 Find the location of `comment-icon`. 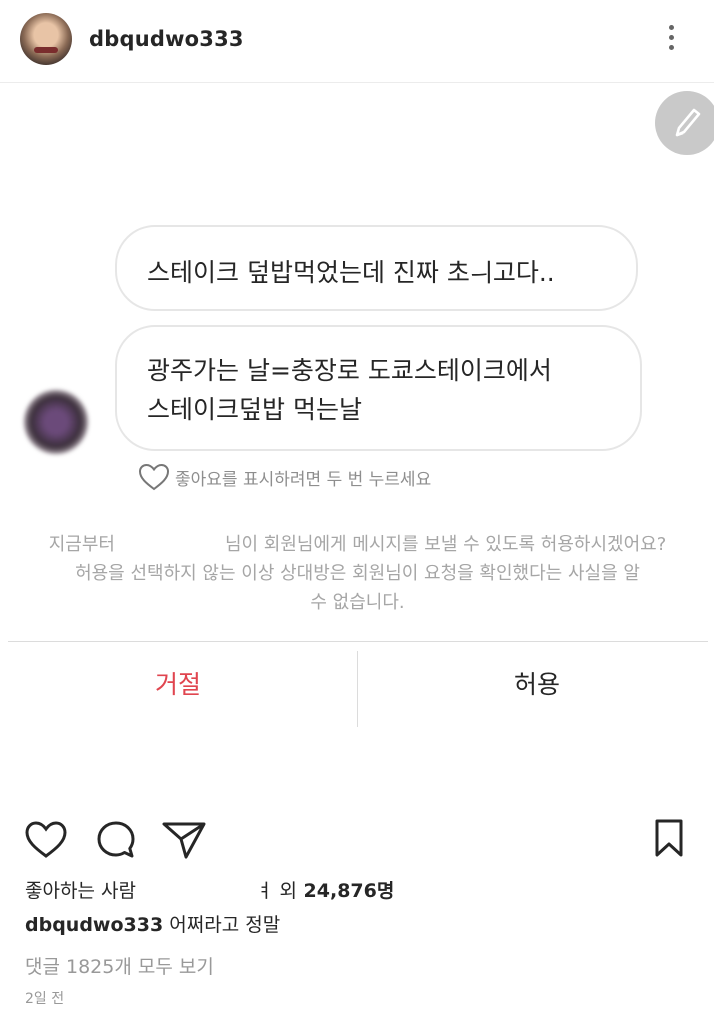

comment-icon is located at coordinates (116, 840).